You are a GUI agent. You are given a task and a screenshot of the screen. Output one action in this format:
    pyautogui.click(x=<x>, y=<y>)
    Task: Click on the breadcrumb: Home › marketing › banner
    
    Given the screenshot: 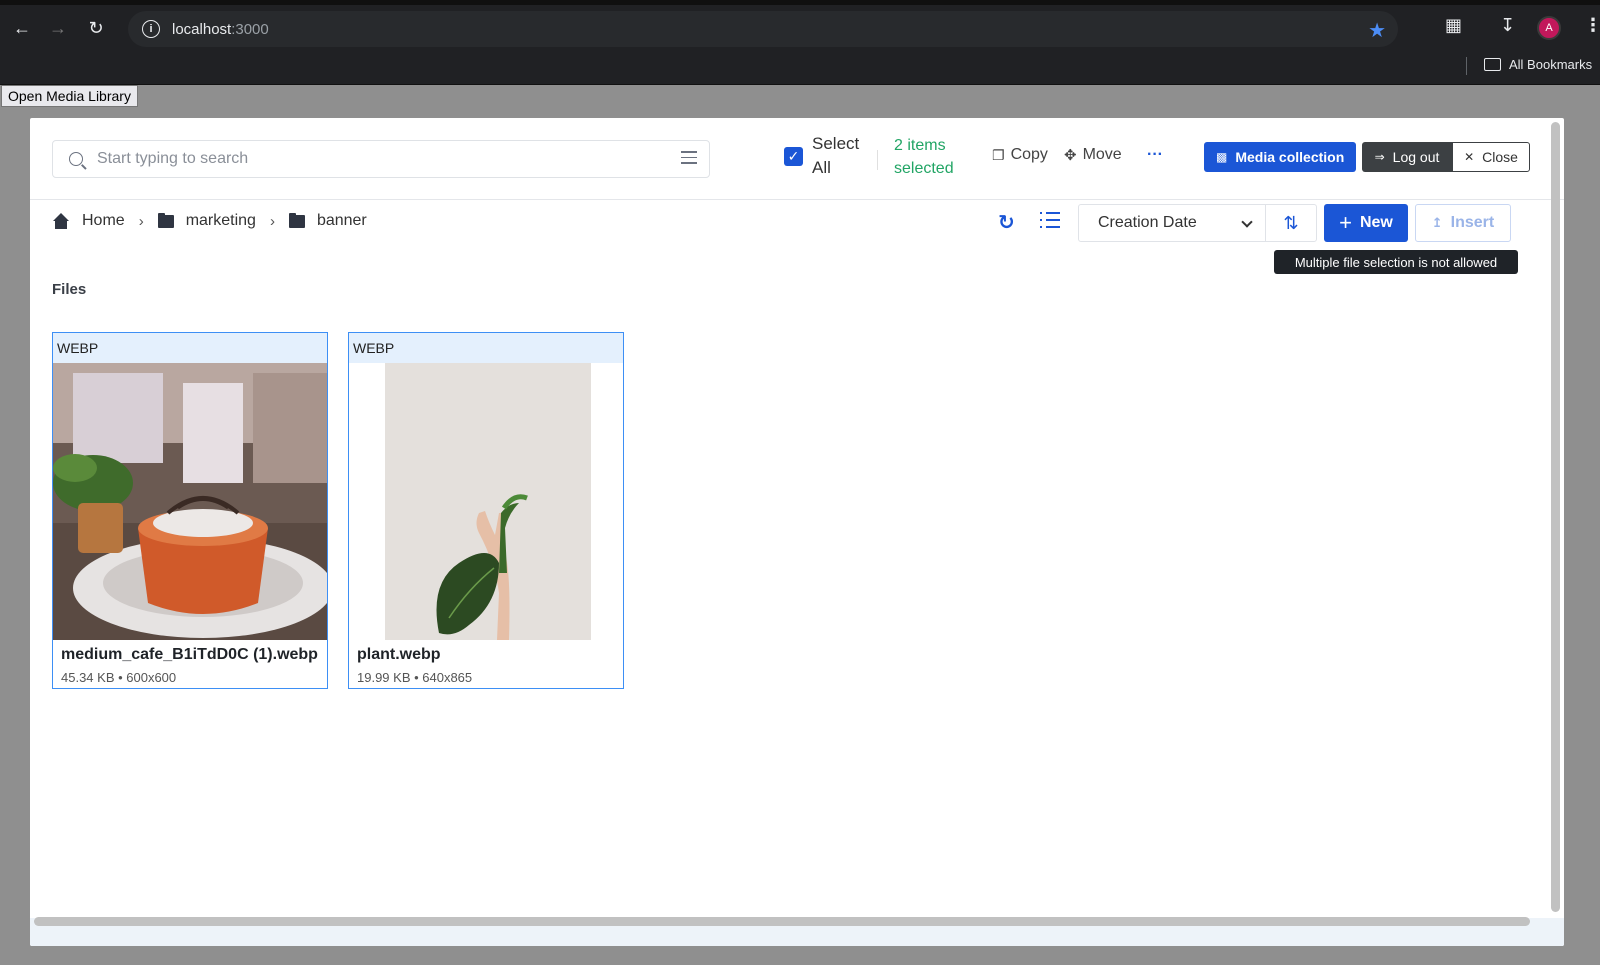 What is the action you would take?
    pyautogui.click(x=209, y=221)
    